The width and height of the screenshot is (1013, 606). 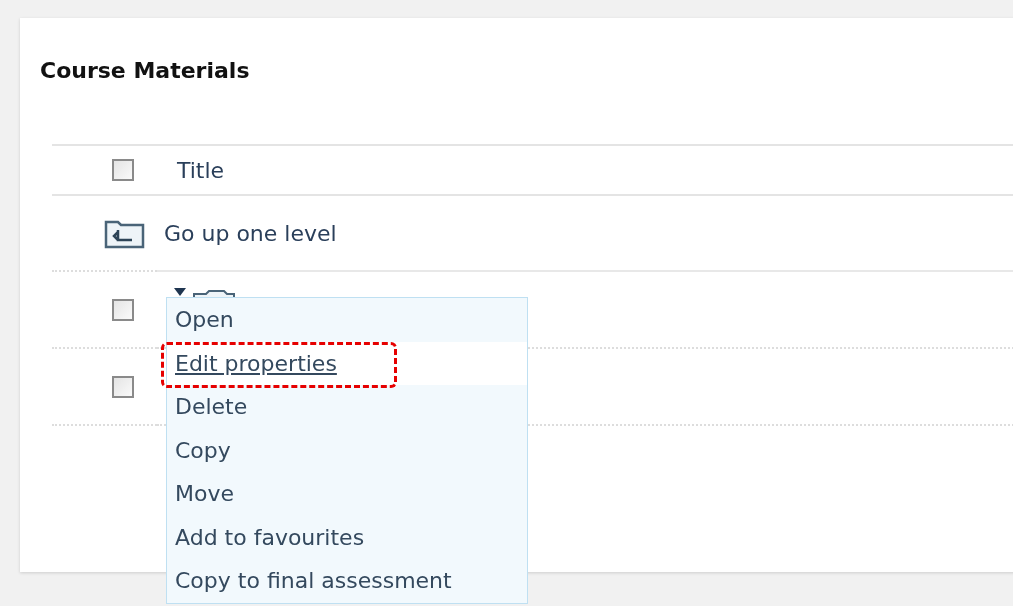 I want to click on menu-item: Move, so click(x=347, y=494).